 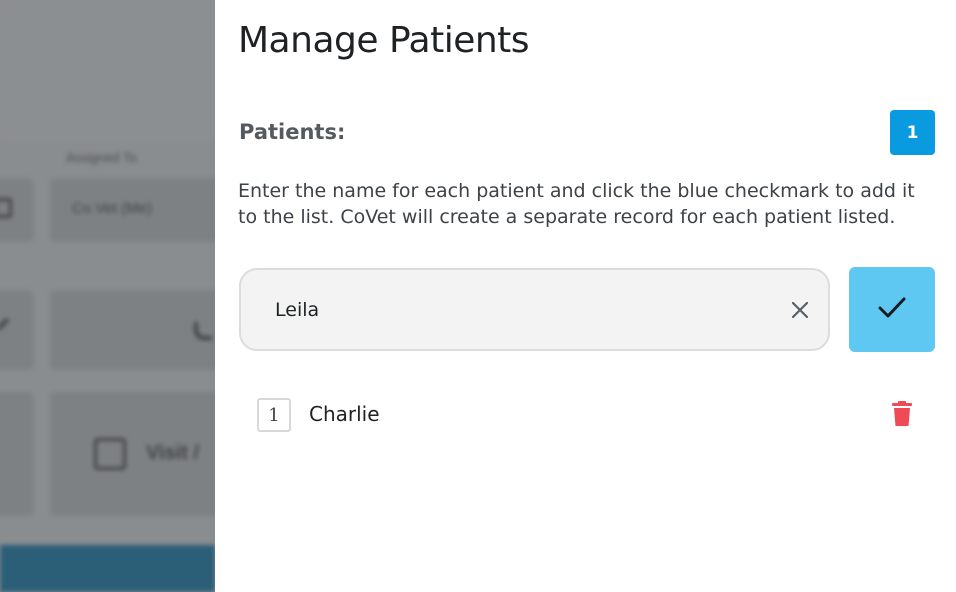 I want to click on patient-name-field, so click(x=534, y=309).